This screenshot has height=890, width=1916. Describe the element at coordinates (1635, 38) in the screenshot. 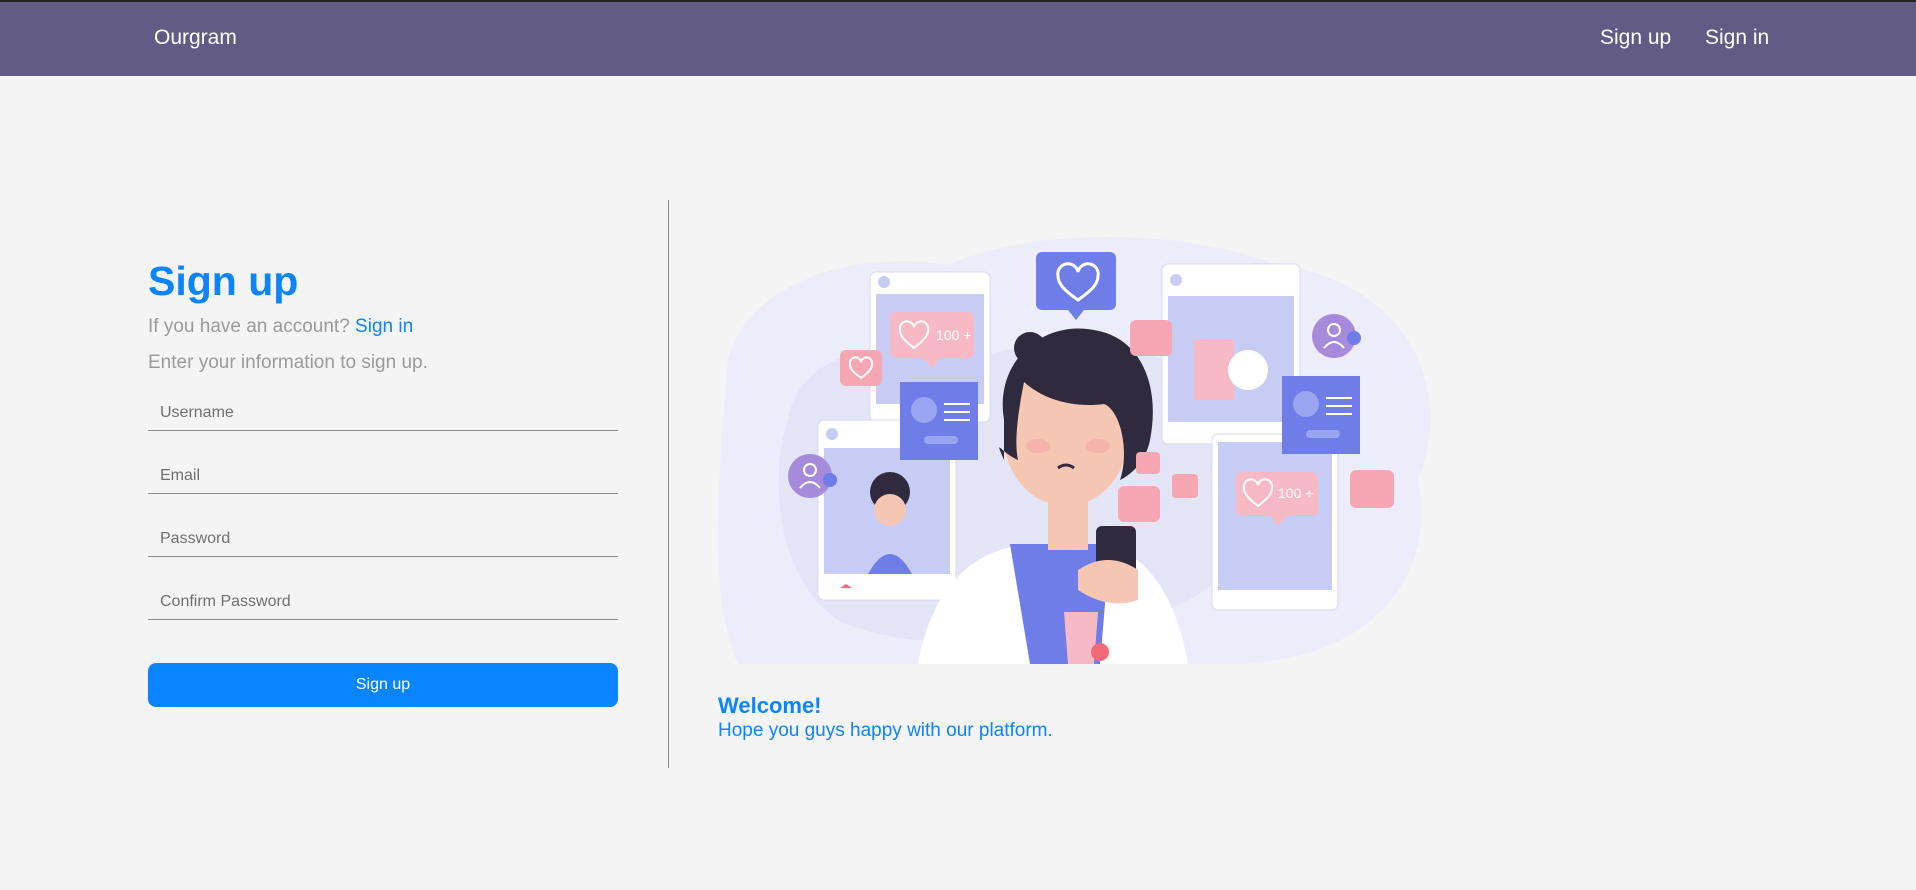

I see `nav-signup-link: Sign up` at that location.